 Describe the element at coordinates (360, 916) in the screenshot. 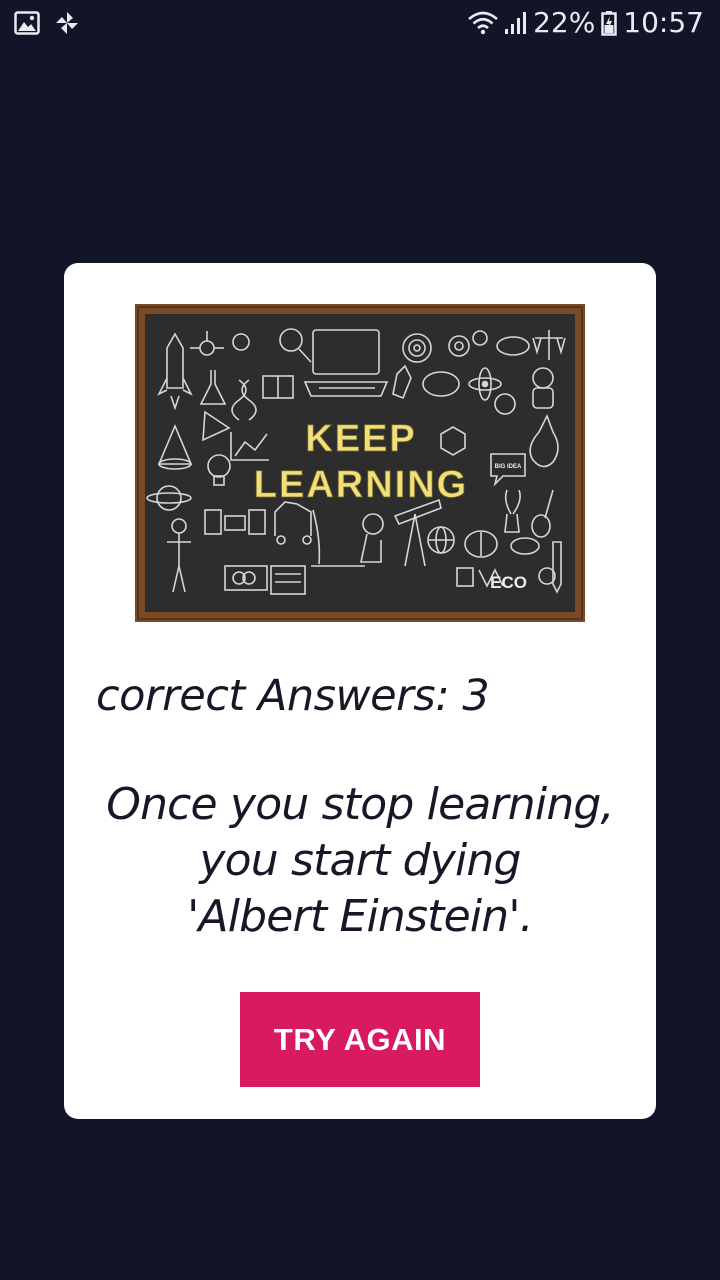

I see `quote-author-line: 'Albert Einstein'.` at that location.